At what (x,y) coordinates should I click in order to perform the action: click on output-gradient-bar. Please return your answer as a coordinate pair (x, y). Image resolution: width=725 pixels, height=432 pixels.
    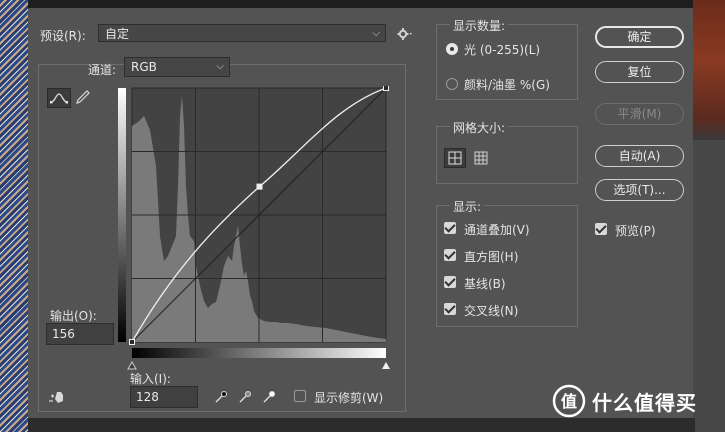
    Looking at the image, I should click on (122, 215).